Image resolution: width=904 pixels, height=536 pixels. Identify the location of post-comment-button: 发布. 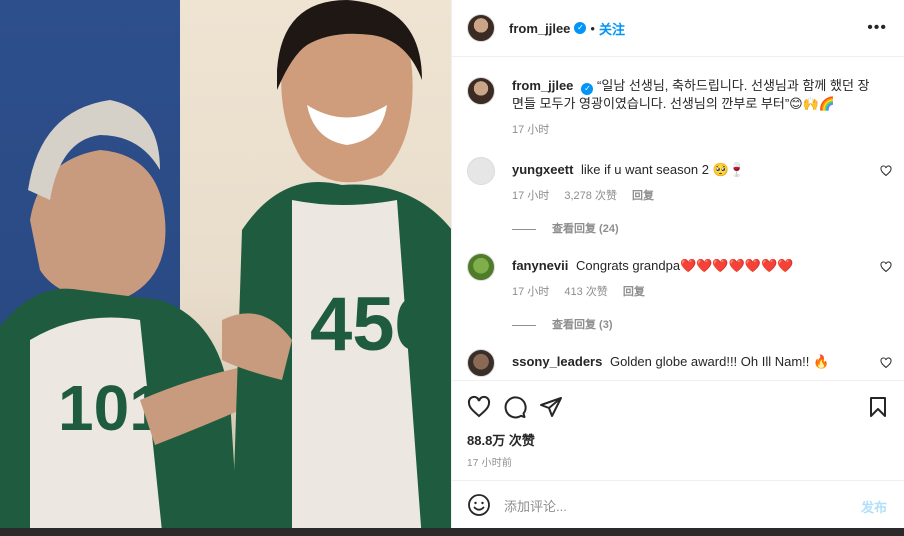
(874, 506).